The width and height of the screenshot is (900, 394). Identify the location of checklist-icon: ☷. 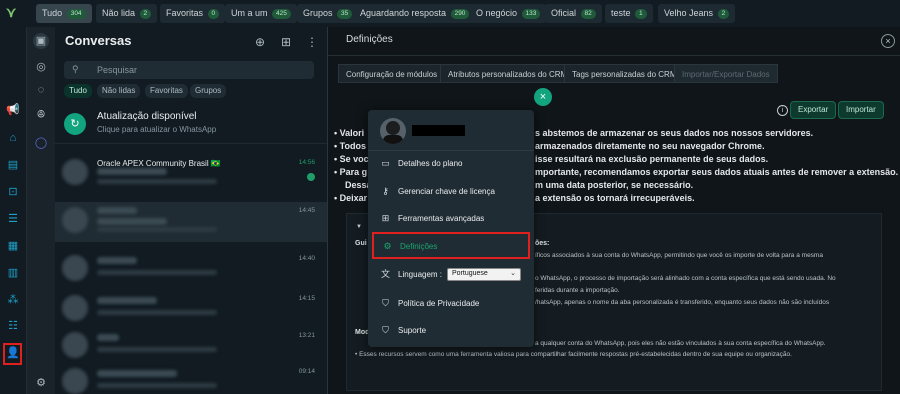
(13, 326).